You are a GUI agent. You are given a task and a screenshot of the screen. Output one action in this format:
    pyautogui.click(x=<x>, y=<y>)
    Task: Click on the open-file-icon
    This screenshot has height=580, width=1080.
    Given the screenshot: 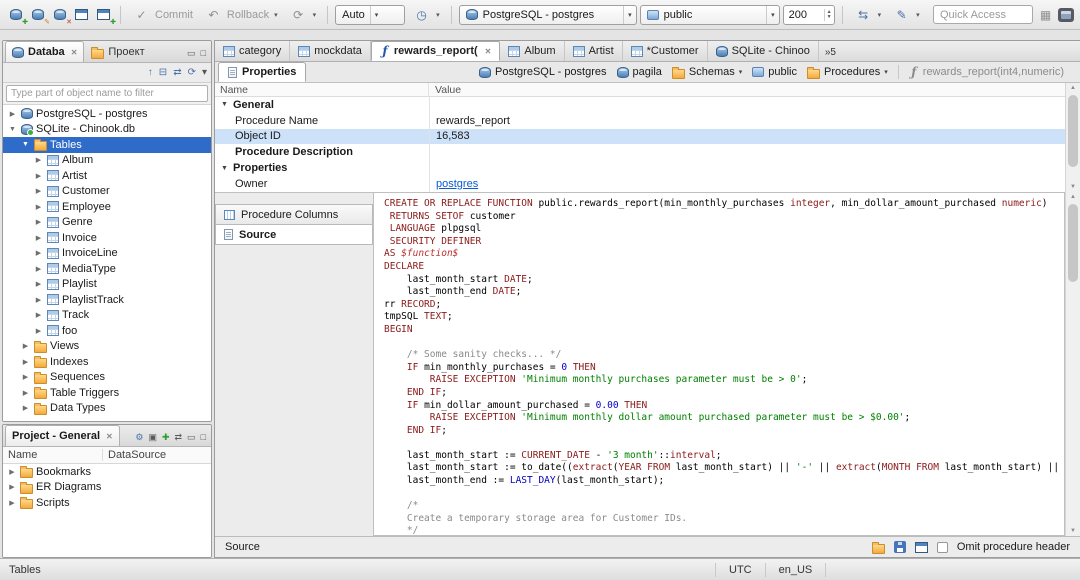 What is the action you would take?
    pyautogui.click(x=878, y=547)
    